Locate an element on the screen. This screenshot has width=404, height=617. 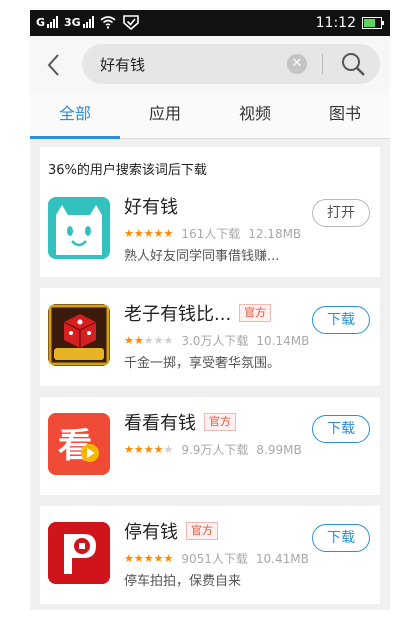
app-name-row: 停有钱 官方 is located at coordinates (171, 531).